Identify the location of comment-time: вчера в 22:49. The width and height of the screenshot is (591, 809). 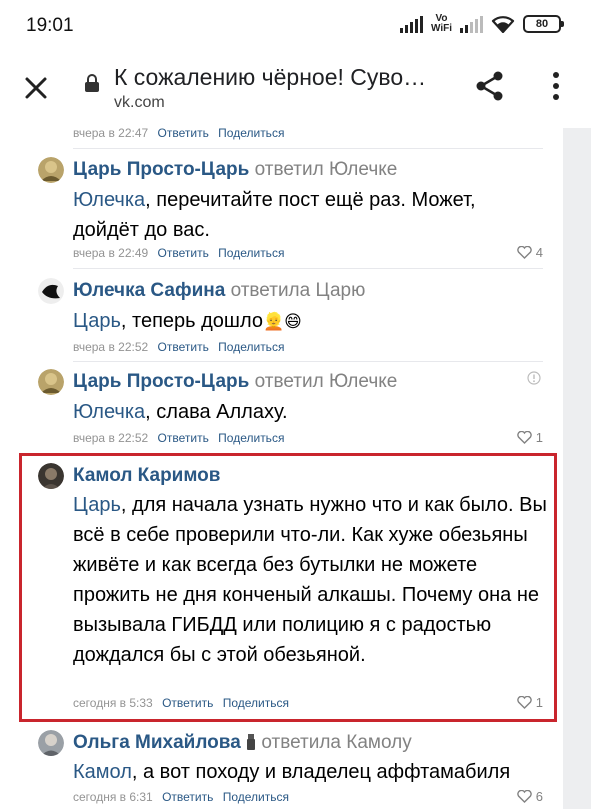
(110, 253).